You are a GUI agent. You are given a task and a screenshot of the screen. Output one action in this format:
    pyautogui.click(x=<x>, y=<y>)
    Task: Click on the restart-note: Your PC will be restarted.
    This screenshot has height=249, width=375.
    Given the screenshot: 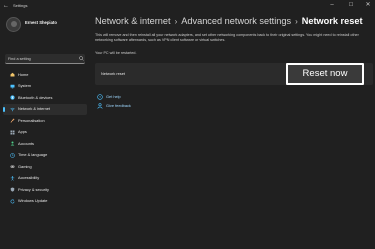 What is the action you would take?
    pyautogui.click(x=116, y=53)
    